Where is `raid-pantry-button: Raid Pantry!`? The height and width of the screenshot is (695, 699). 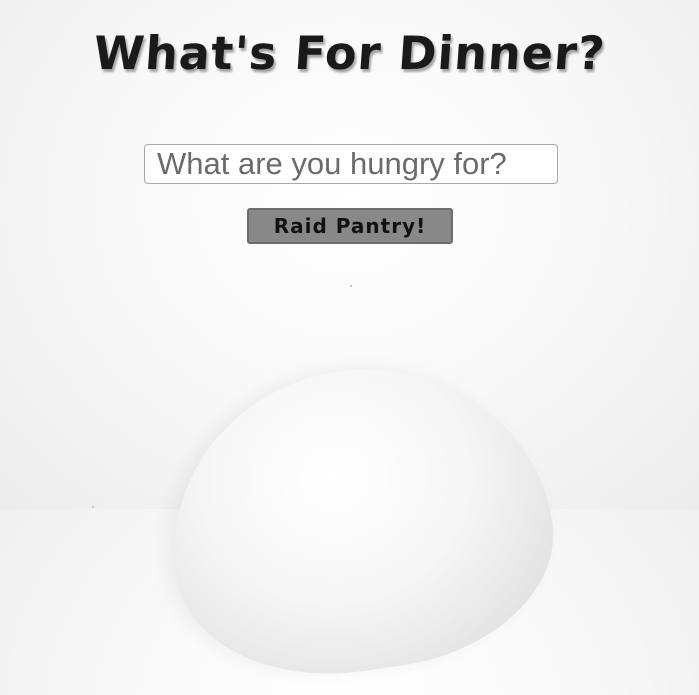
raid-pantry-button: Raid Pantry! is located at coordinates (350, 226).